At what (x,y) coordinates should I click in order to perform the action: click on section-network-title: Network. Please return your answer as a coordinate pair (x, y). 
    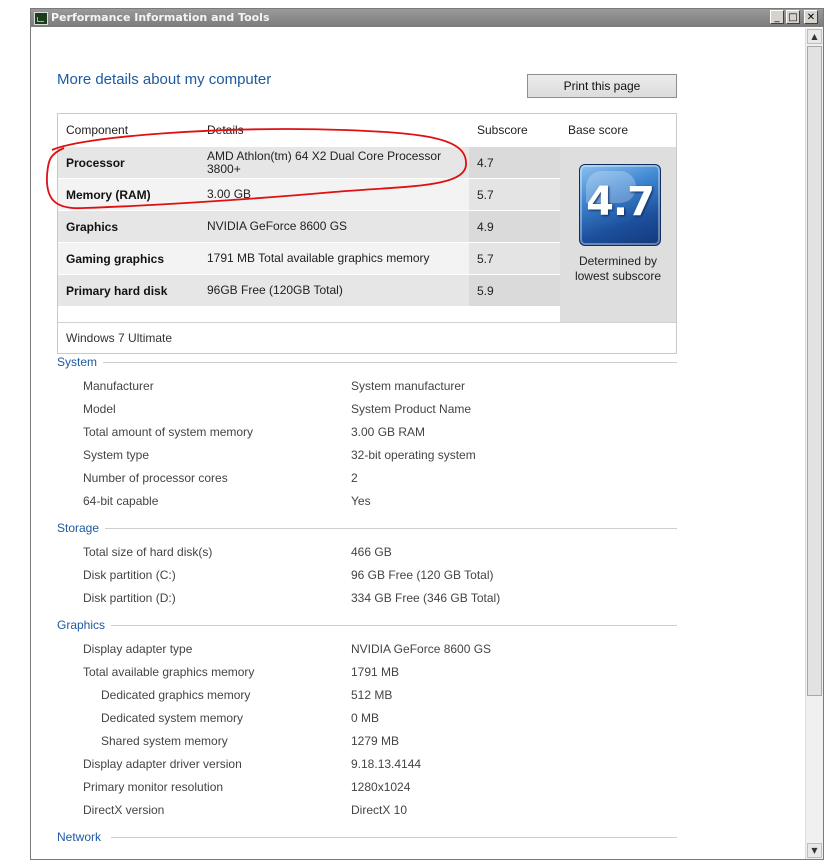
    Looking at the image, I should click on (79, 837).